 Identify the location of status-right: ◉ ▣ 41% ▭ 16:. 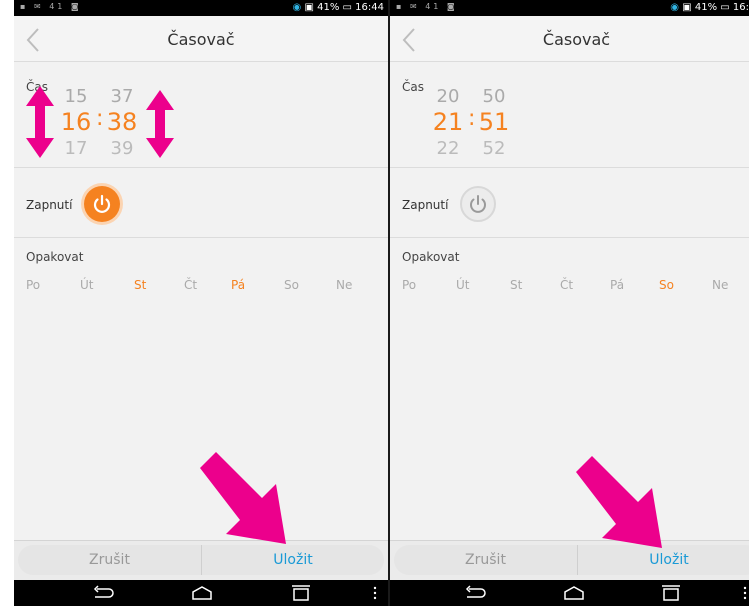
(709, 7).